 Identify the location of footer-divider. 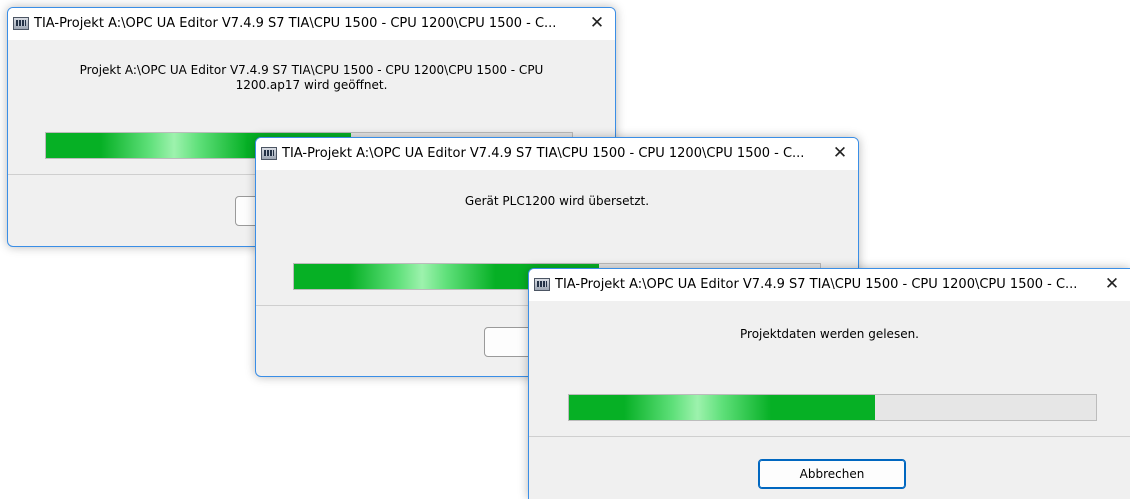
(829, 436).